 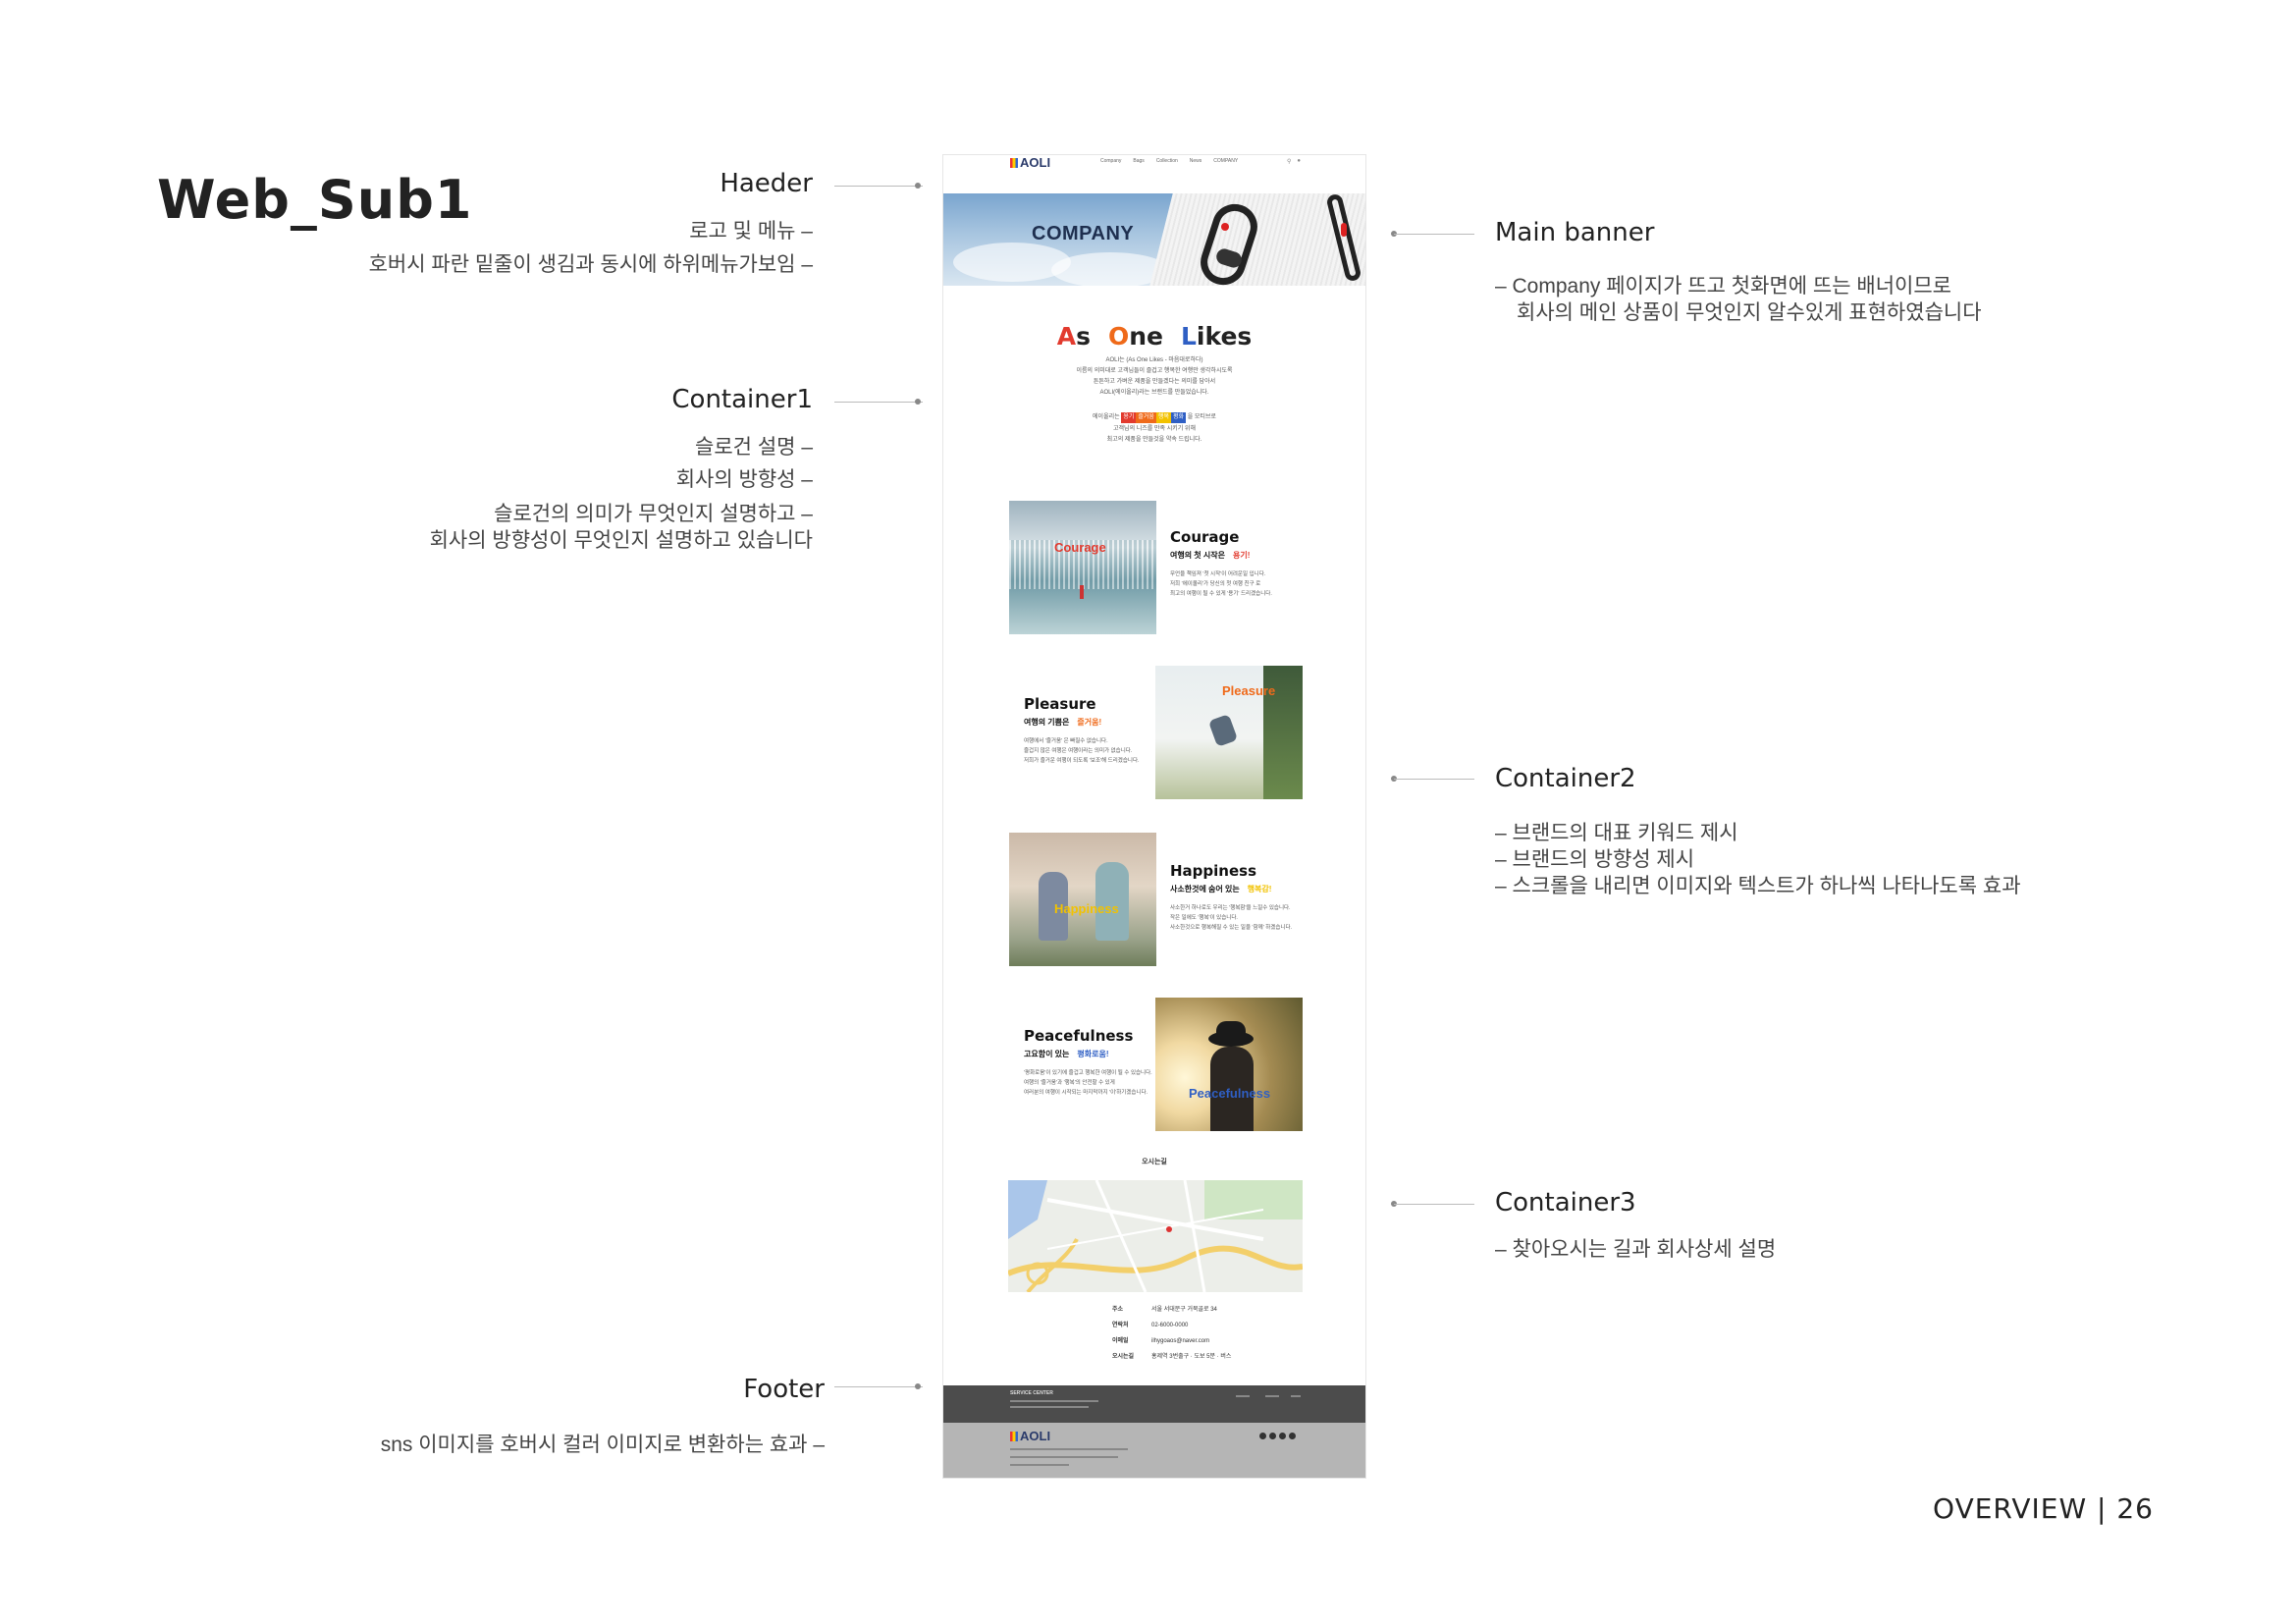 I want to click on mockup-slogan: As One Likes, so click(x=1154, y=336).